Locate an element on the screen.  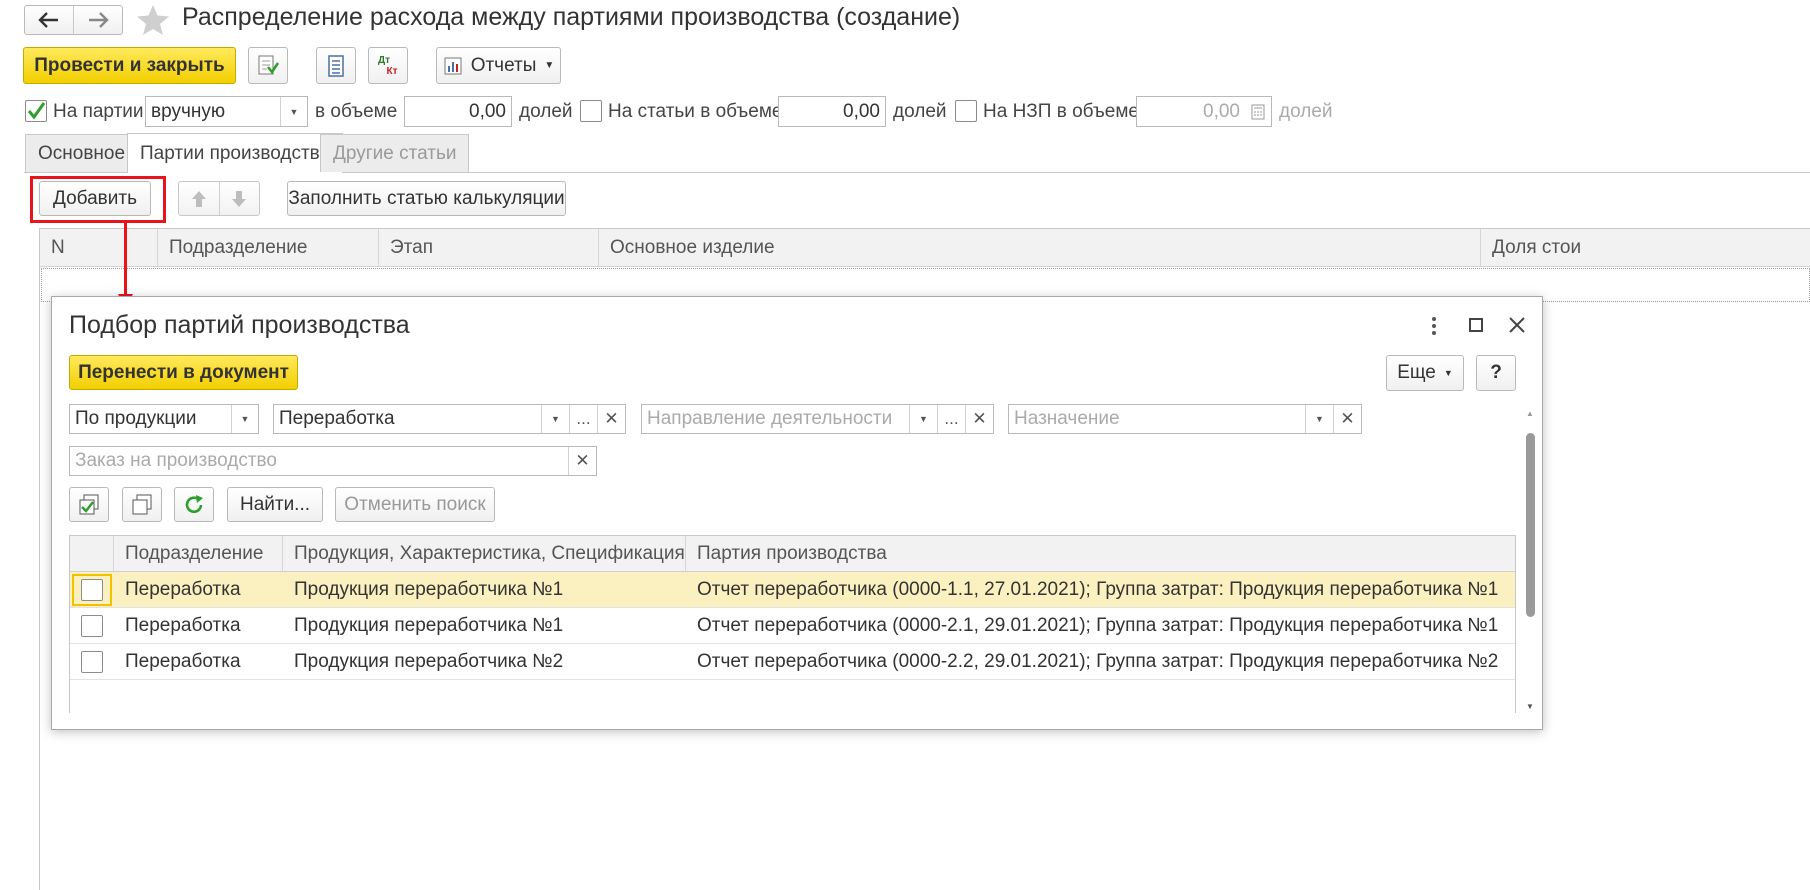
arrow-down-icon is located at coordinates (239, 198).